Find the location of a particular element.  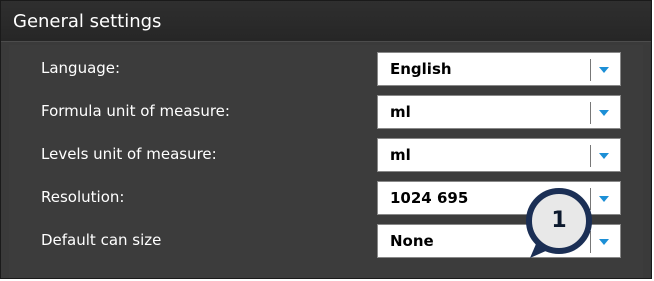

levels-unit-label: Levels unit of measure: is located at coordinates (129, 154).